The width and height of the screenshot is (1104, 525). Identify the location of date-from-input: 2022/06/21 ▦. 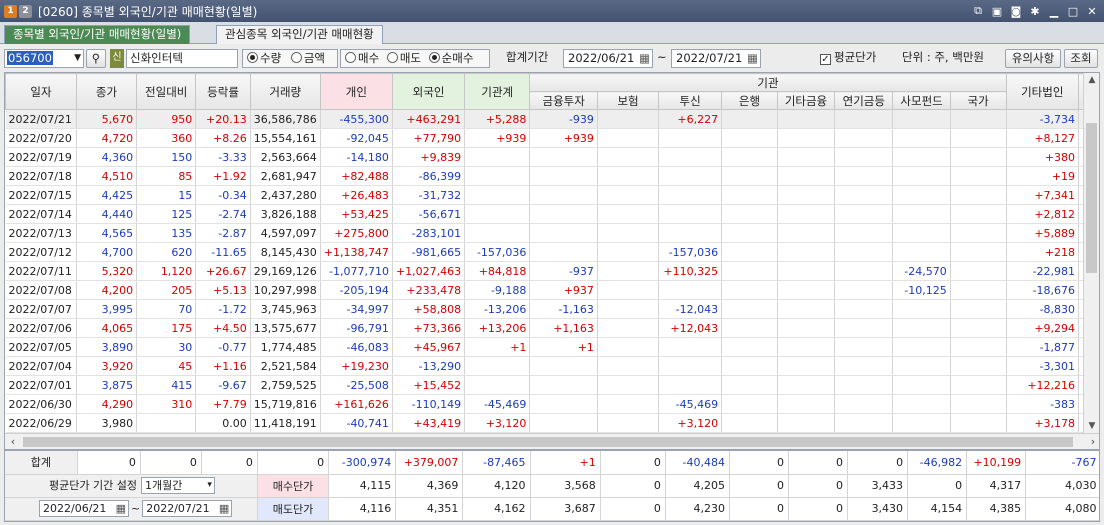
(608, 58).